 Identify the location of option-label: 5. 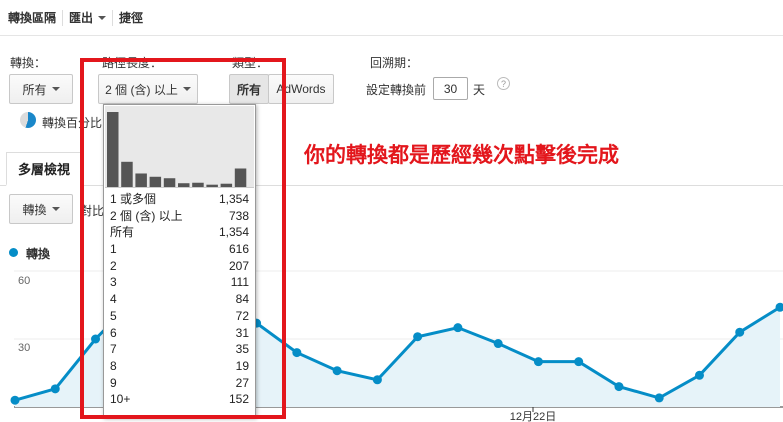
(113, 315).